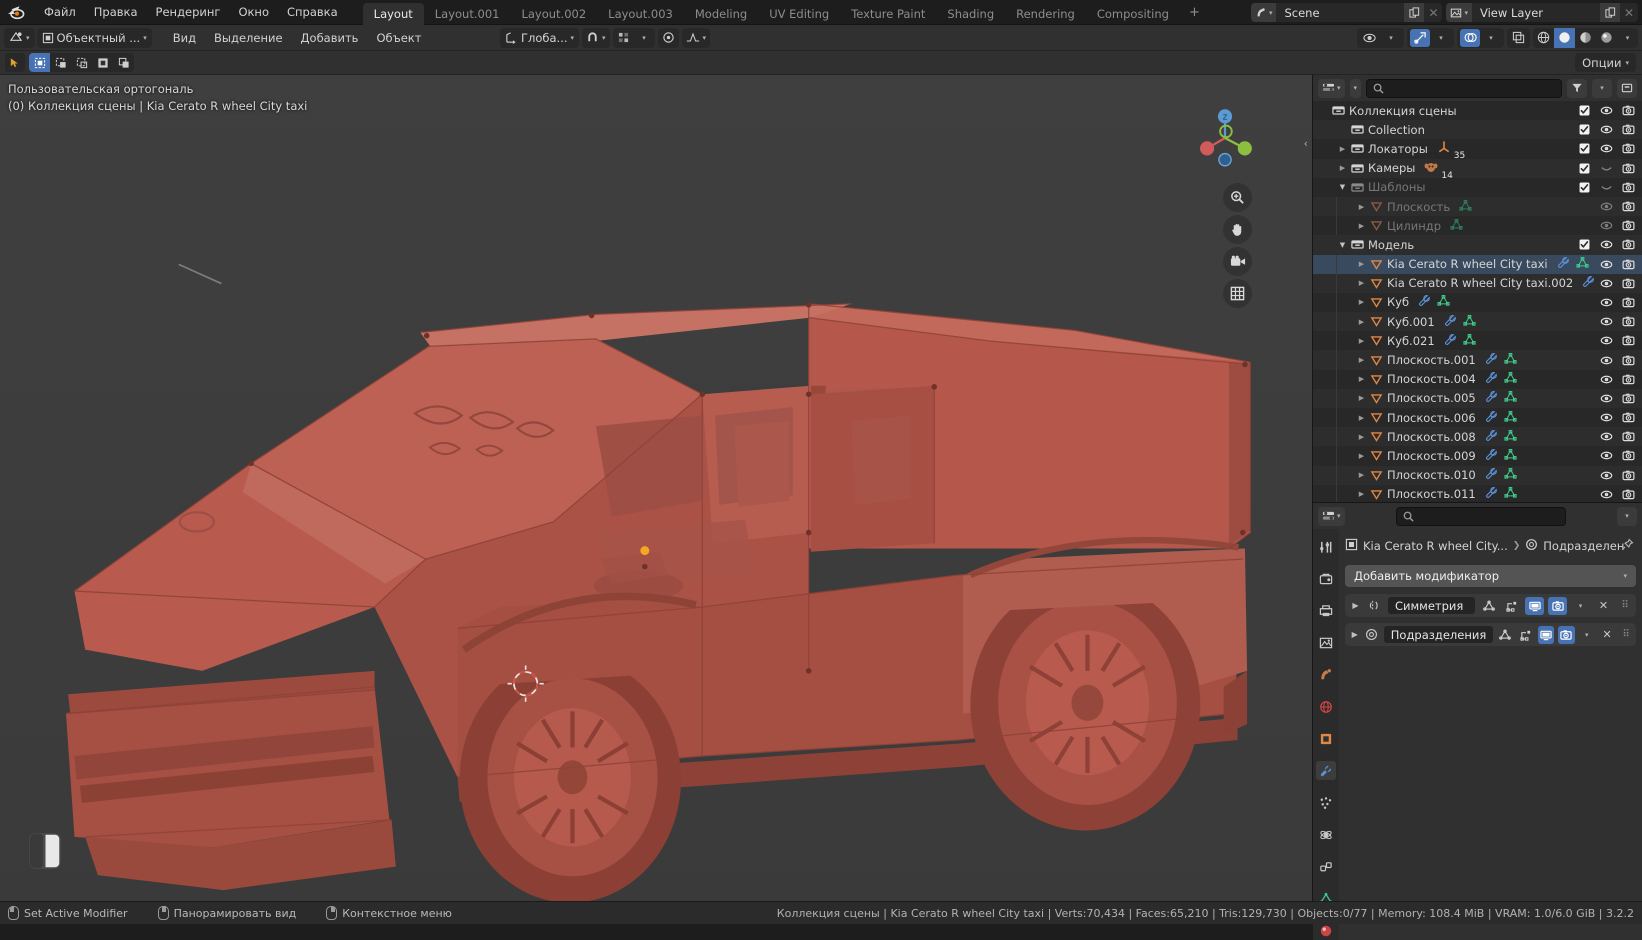 The width and height of the screenshot is (1642, 940). What do you see at coordinates (1625, 605) in the screenshot?
I see `modifier-drag-handle: ⠿` at bounding box center [1625, 605].